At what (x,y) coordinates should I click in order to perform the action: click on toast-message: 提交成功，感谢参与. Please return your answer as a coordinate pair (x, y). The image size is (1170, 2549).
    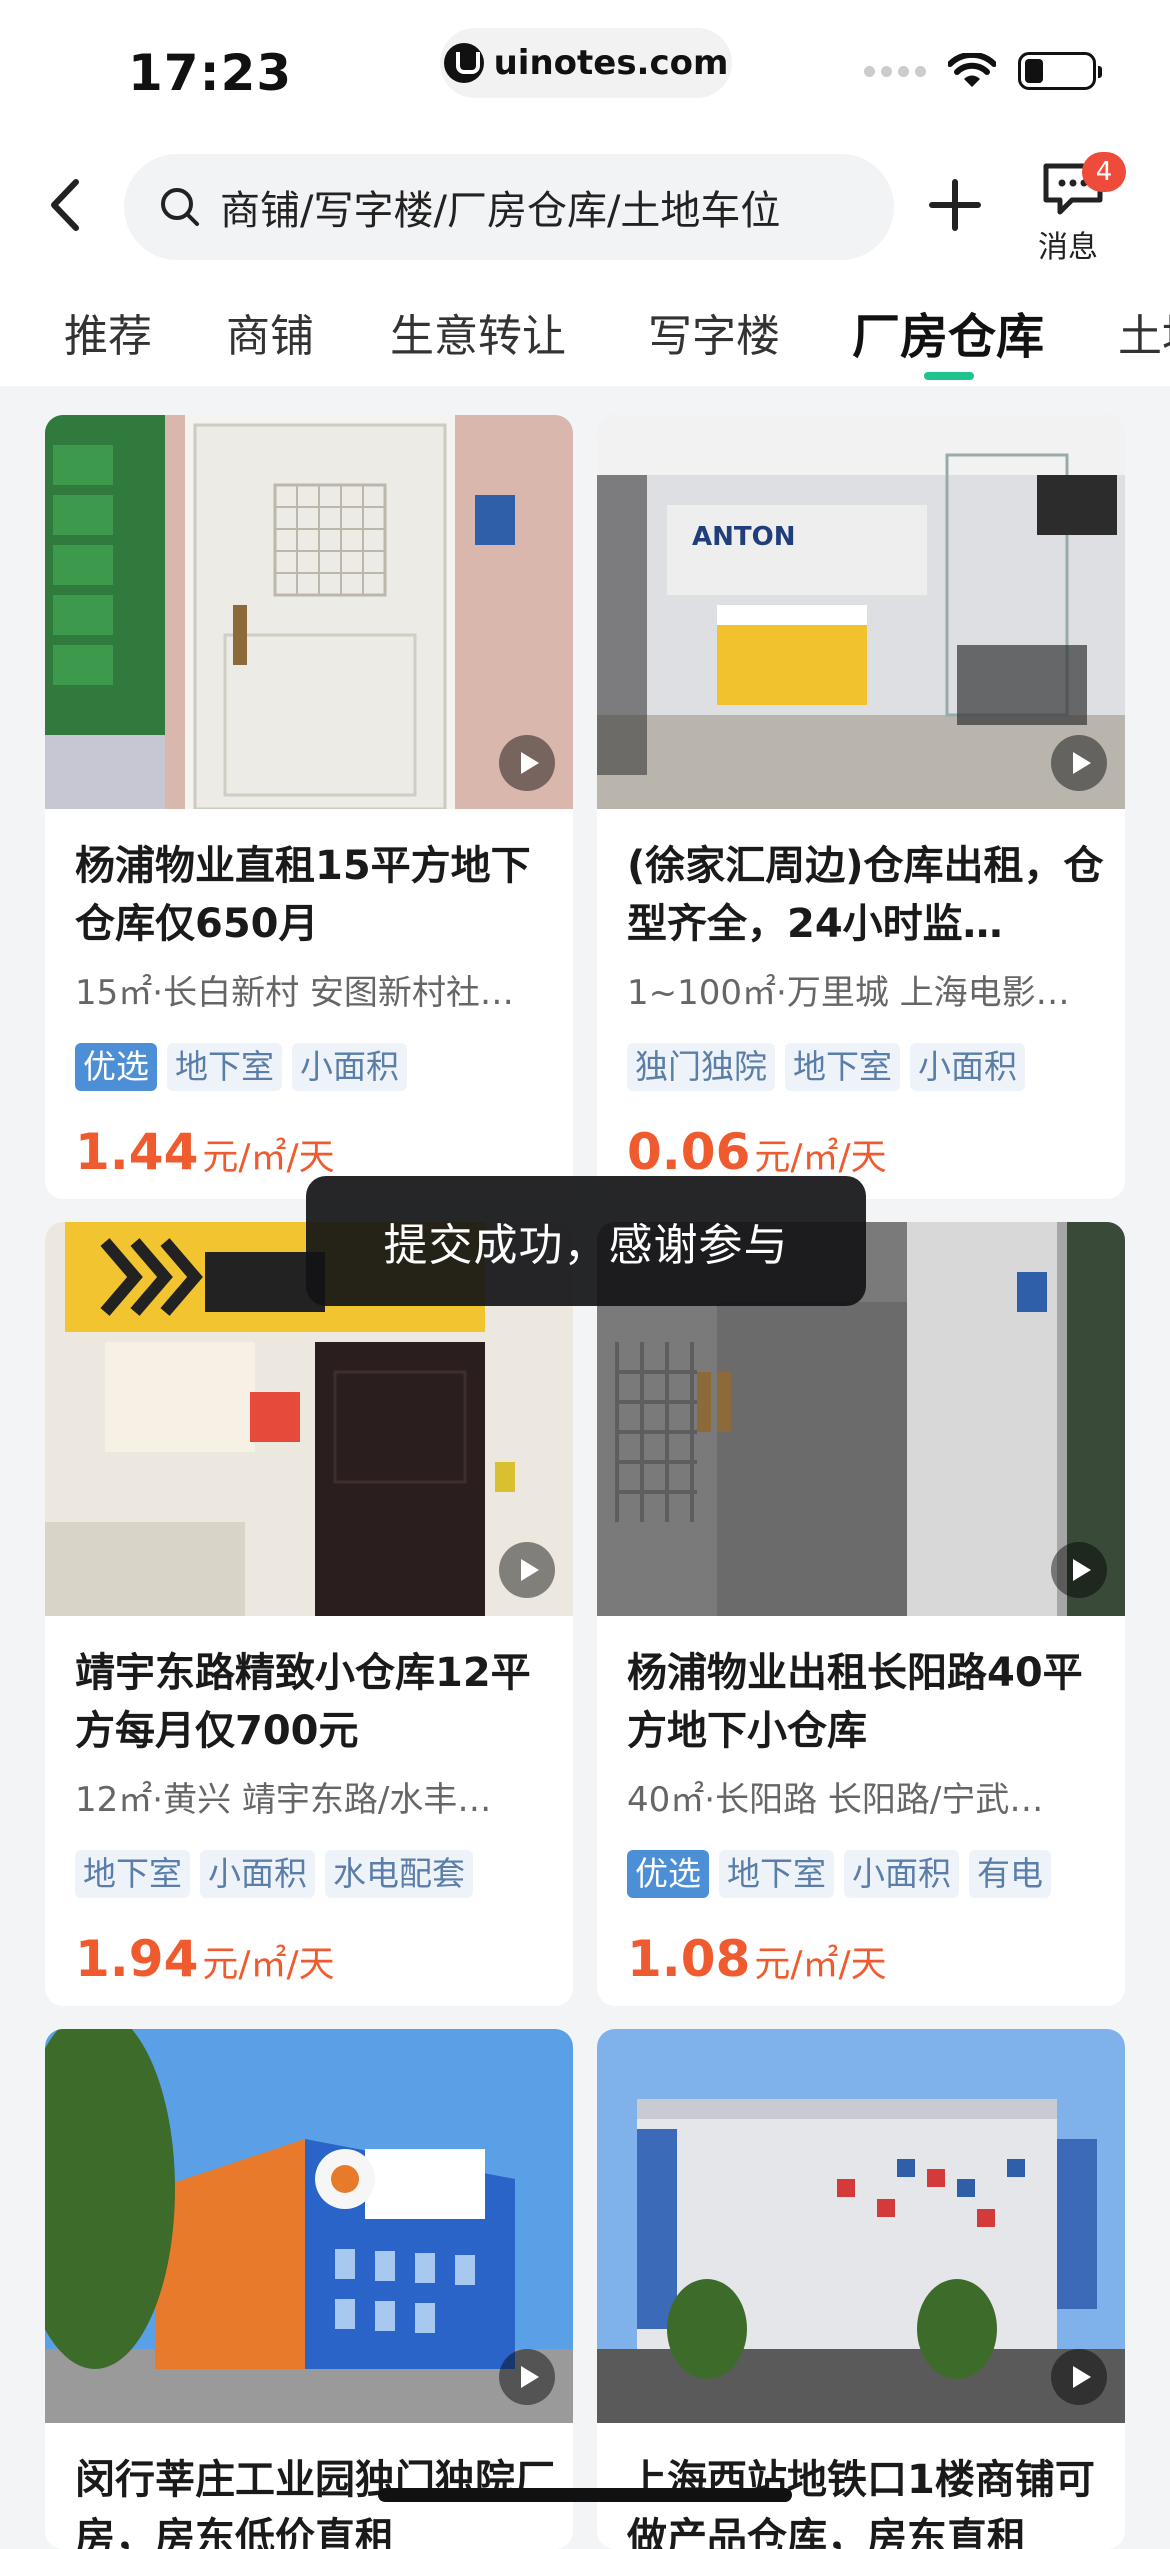
    Looking at the image, I should click on (586, 1241).